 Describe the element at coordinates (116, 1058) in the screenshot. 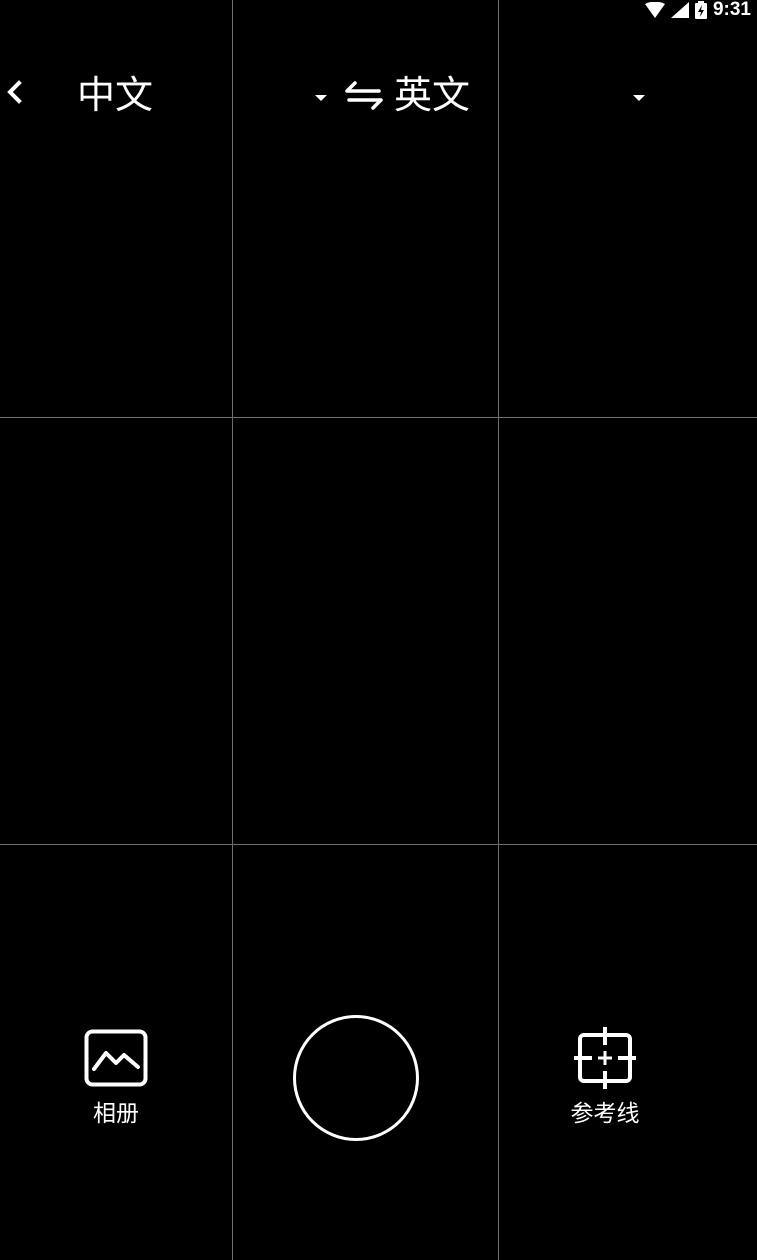

I see `photo-album-icon` at that location.